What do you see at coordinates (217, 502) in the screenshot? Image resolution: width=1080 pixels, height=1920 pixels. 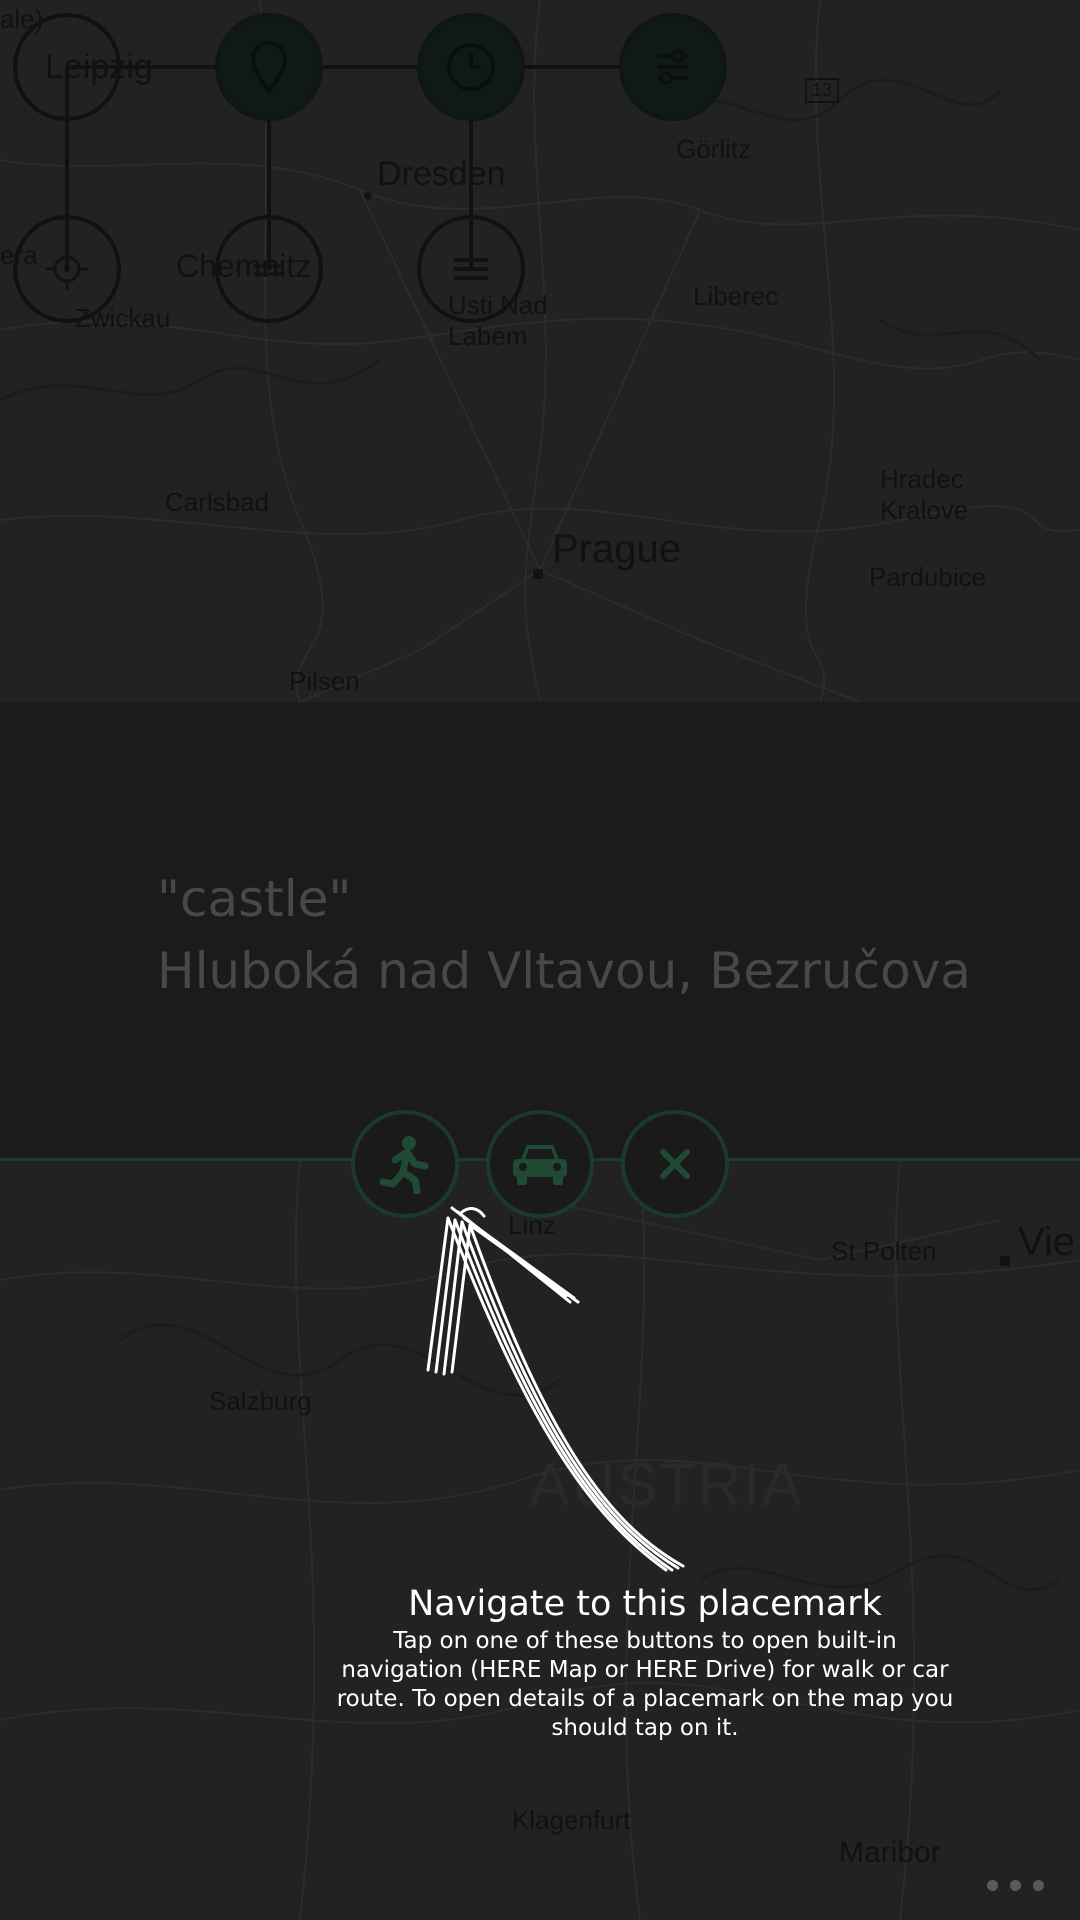 I see `city-label: Carlsbad` at bounding box center [217, 502].